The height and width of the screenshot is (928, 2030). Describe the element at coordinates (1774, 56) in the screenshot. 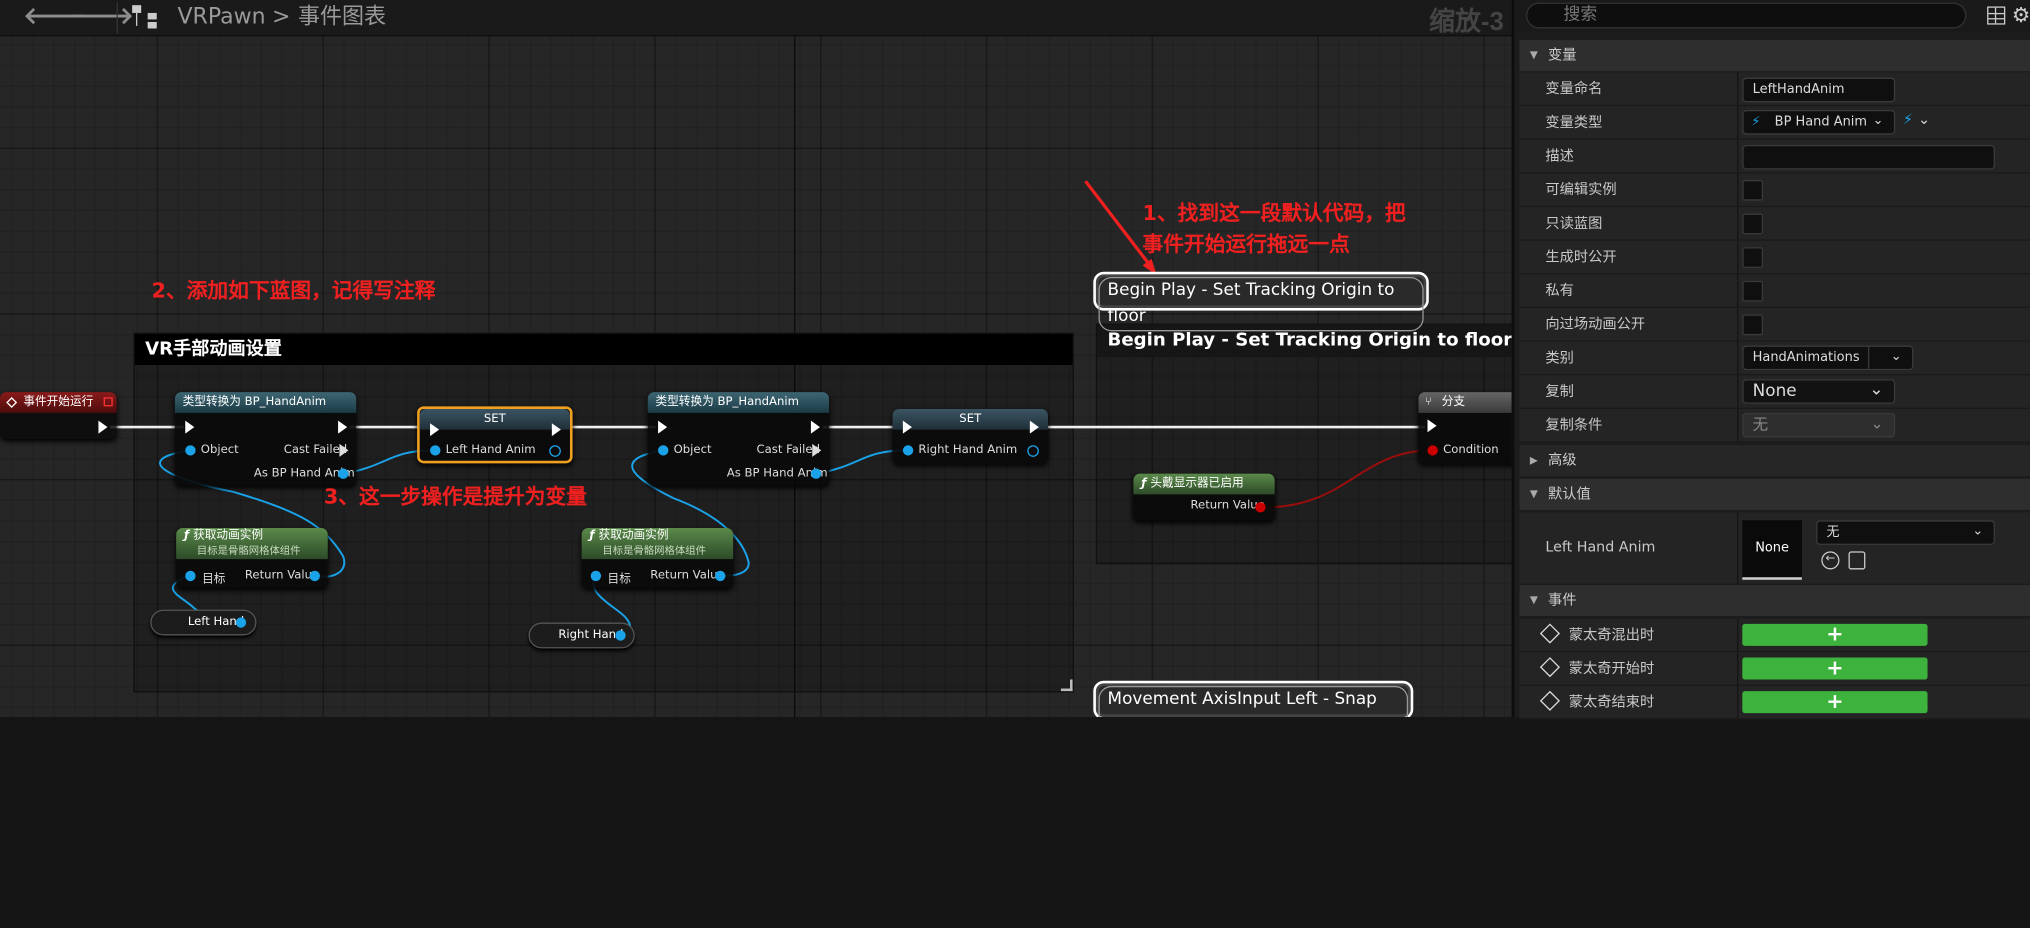

I see `section-variables: ▼ 变量` at that location.